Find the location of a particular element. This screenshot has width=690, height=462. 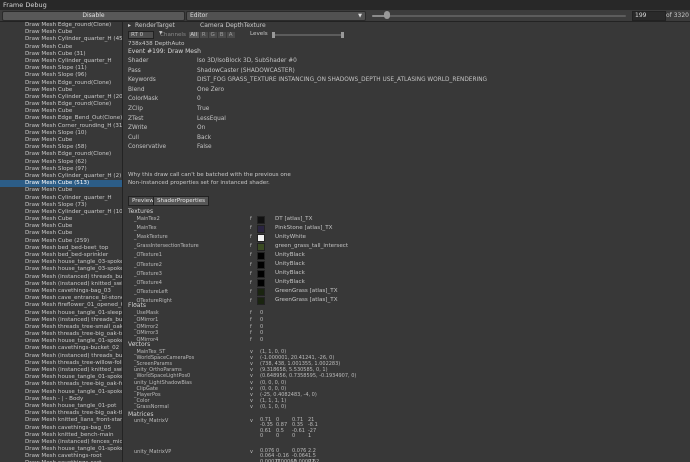

tree-row: Draw Mesh Slope (62) is located at coordinates (61, 162).